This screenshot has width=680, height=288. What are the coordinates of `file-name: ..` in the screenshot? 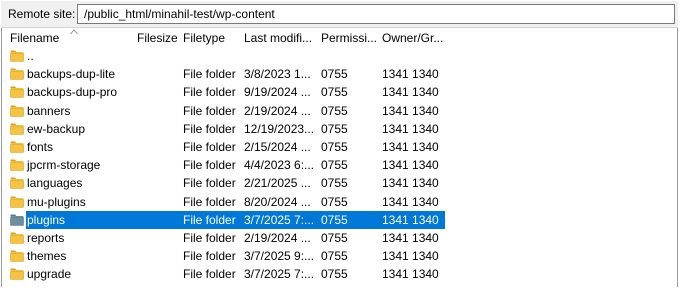 It's located at (30, 56).